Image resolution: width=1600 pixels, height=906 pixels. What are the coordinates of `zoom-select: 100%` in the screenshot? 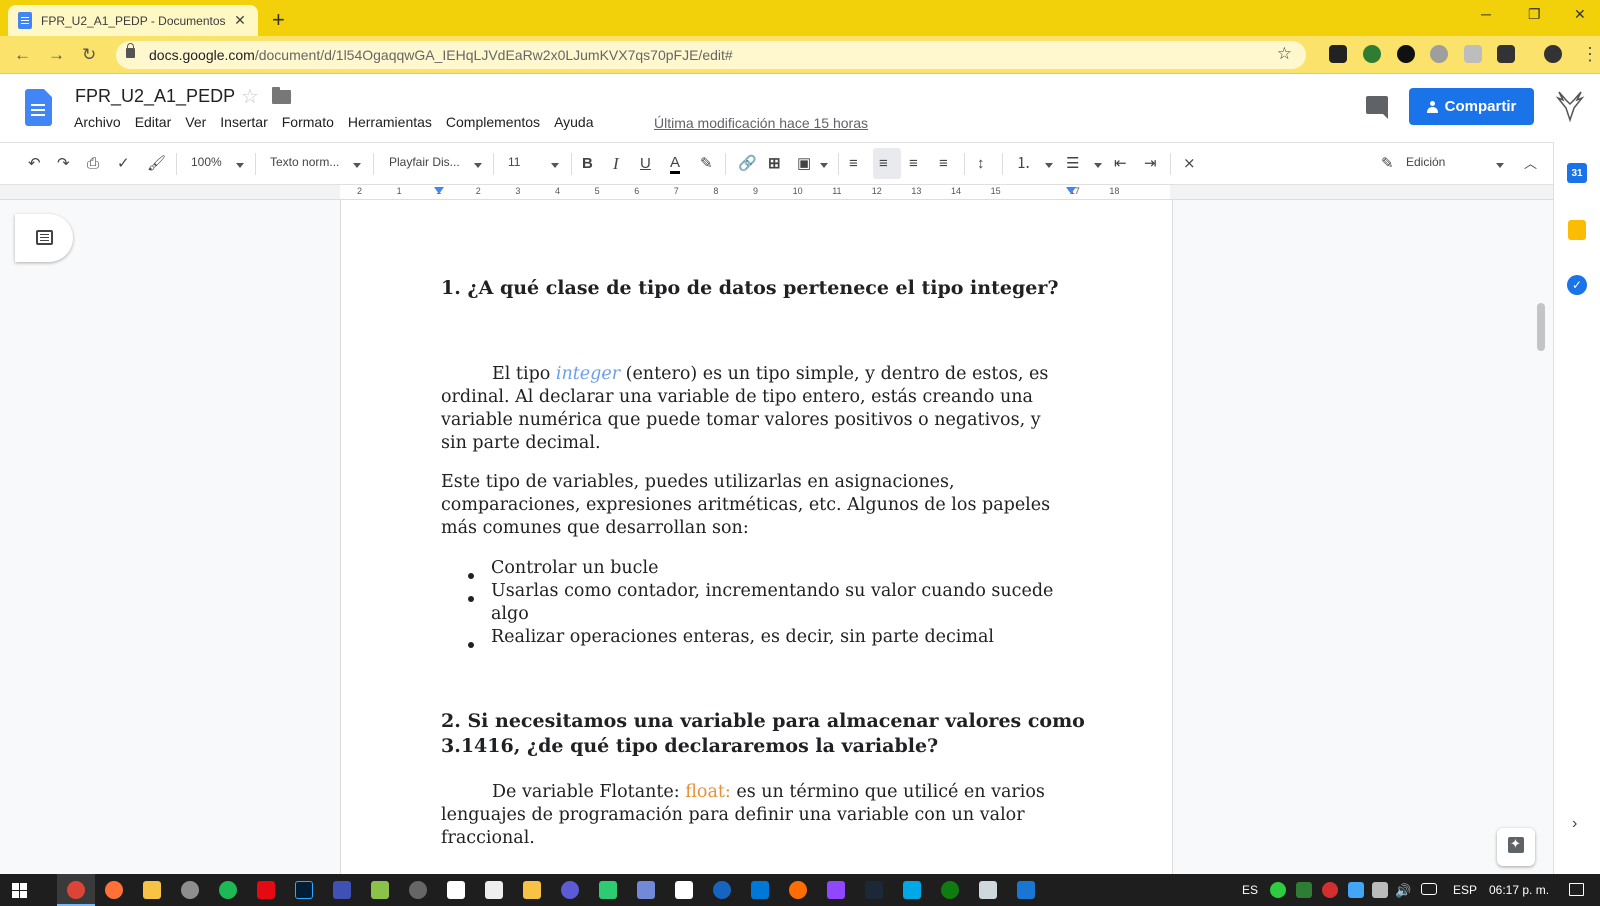 It's located at (206, 162).